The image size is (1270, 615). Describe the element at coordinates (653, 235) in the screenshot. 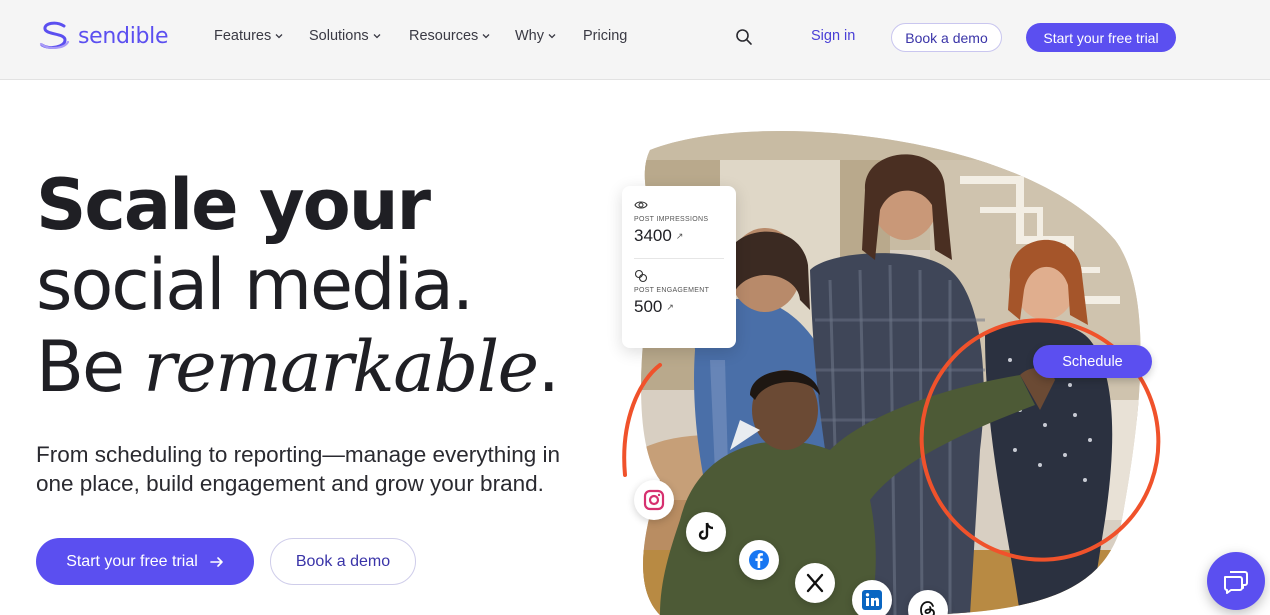

I see `post-impressions-value: 3400` at that location.